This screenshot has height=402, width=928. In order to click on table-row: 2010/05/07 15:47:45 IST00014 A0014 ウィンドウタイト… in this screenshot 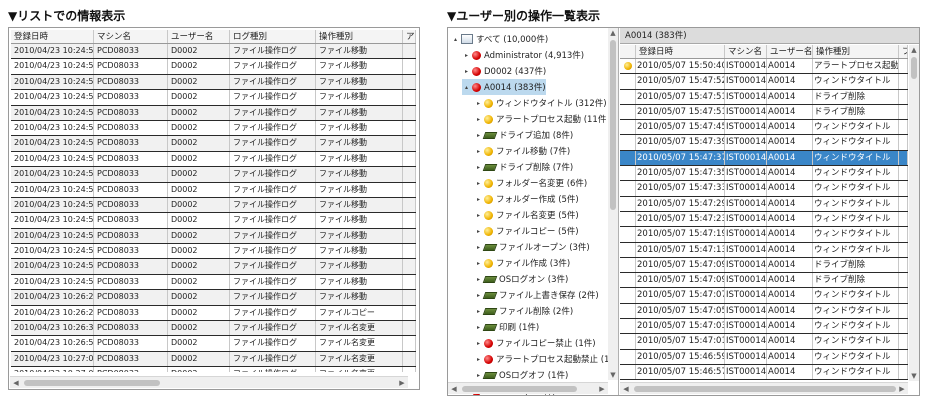, I will do `click(764, 128)`.